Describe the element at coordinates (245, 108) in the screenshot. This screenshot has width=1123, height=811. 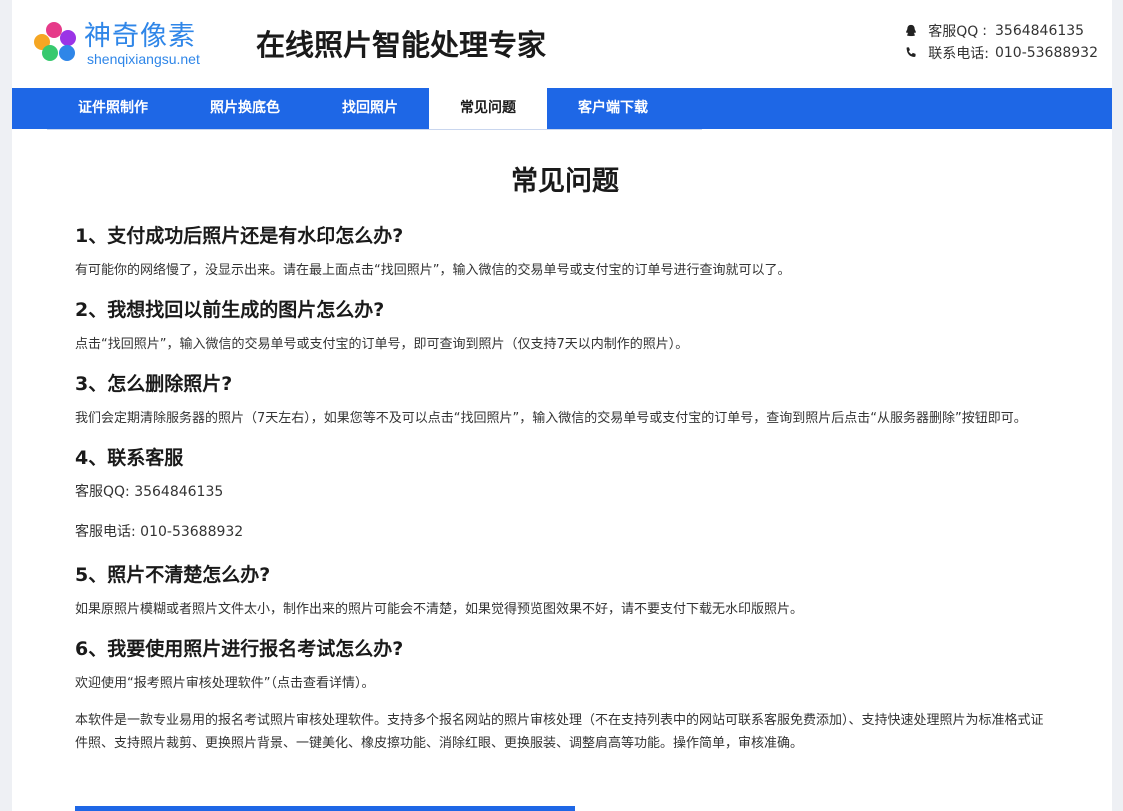
I see `nav-item-change-background: 照片换底色` at that location.